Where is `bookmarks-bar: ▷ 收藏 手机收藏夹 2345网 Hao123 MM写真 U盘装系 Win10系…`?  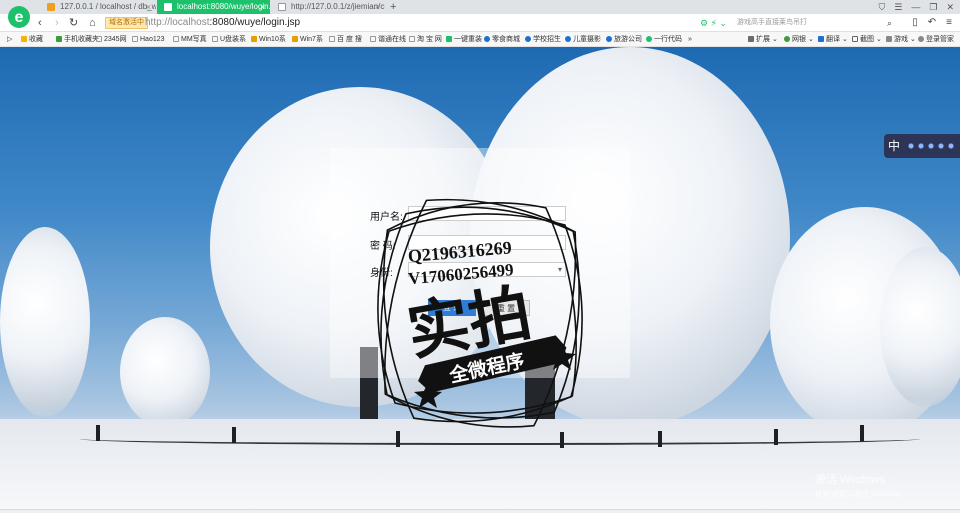
bookmarks-bar: ▷ 收藏 手机收藏夹 2345网 Hao123 MM写真 U盘装系 Win10系… is located at coordinates (480, 39).